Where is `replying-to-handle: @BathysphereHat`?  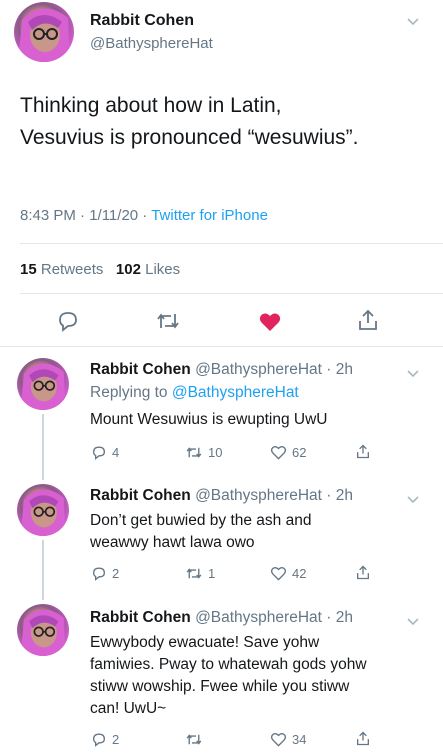
replying-to-handle: @BathysphereHat is located at coordinates (235, 392).